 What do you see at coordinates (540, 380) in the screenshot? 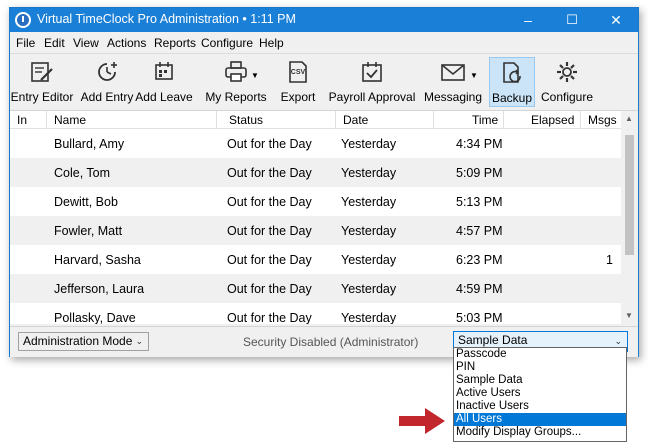
I see `dropdown-option-sample-data: Sample Data` at bounding box center [540, 380].